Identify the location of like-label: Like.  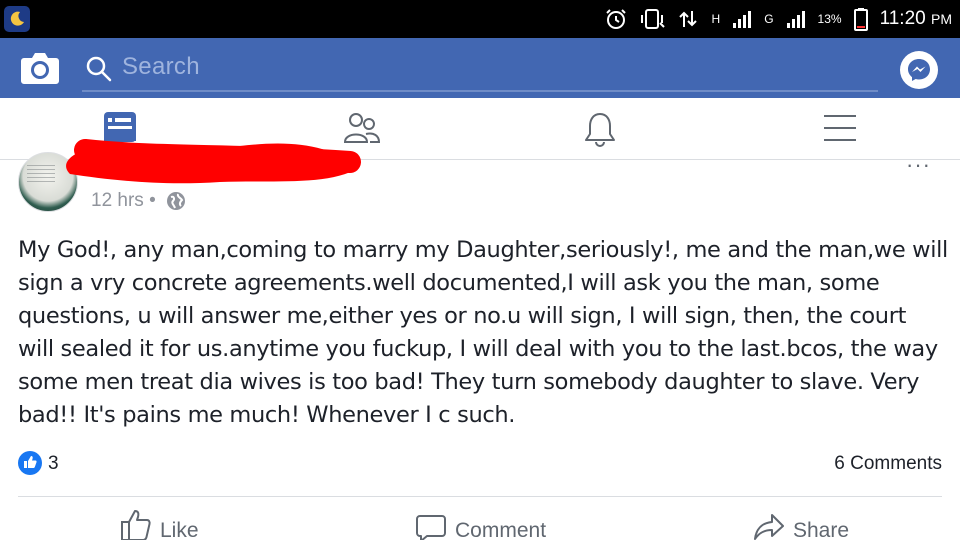
(179, 529).